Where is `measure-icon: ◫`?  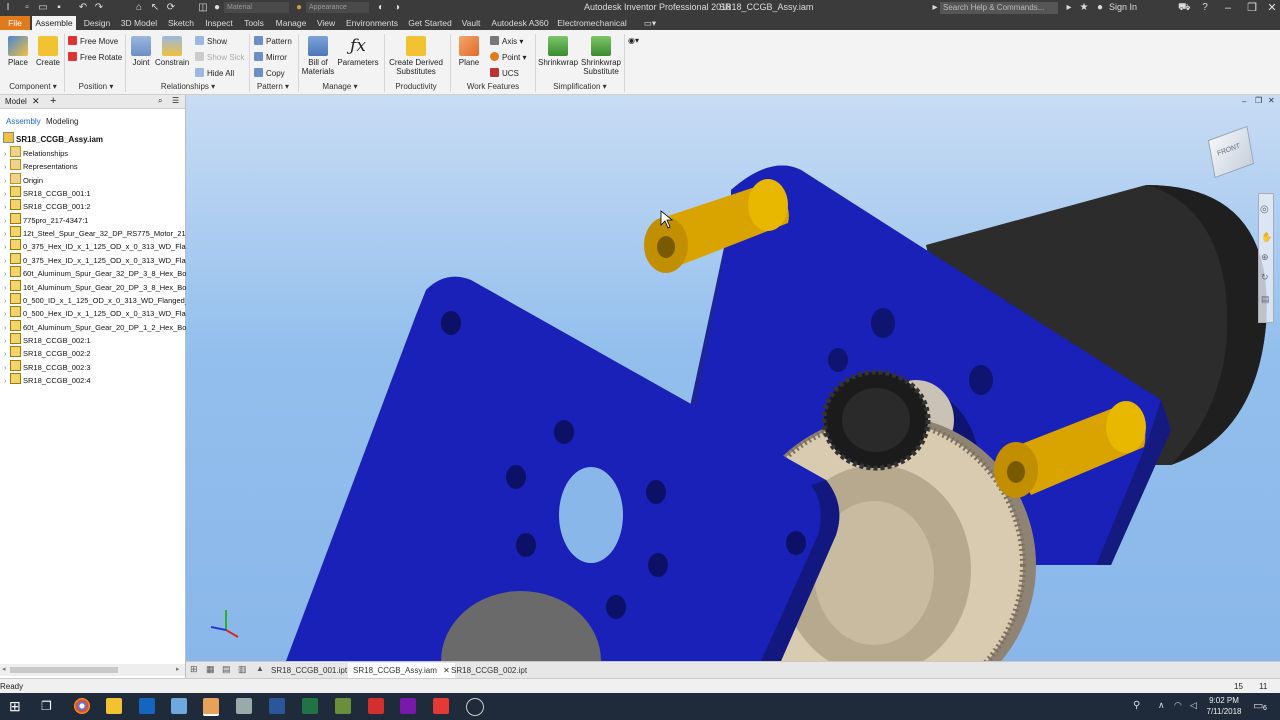
measure-icon: ◫ is located at coordinates (203, 8).